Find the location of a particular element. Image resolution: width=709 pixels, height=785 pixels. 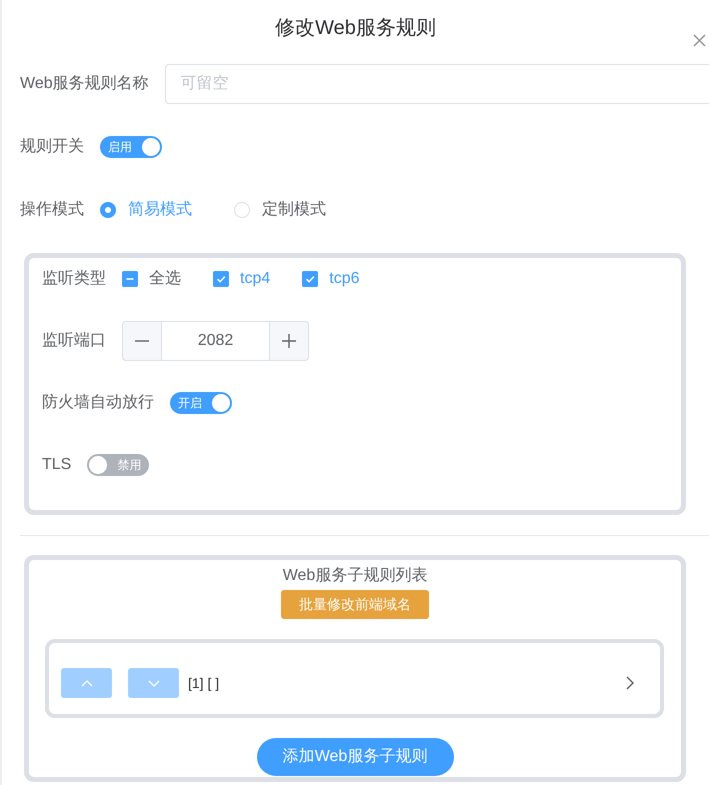

panel-title: Web服务子规则列表 is located at coordinates (355, 576).